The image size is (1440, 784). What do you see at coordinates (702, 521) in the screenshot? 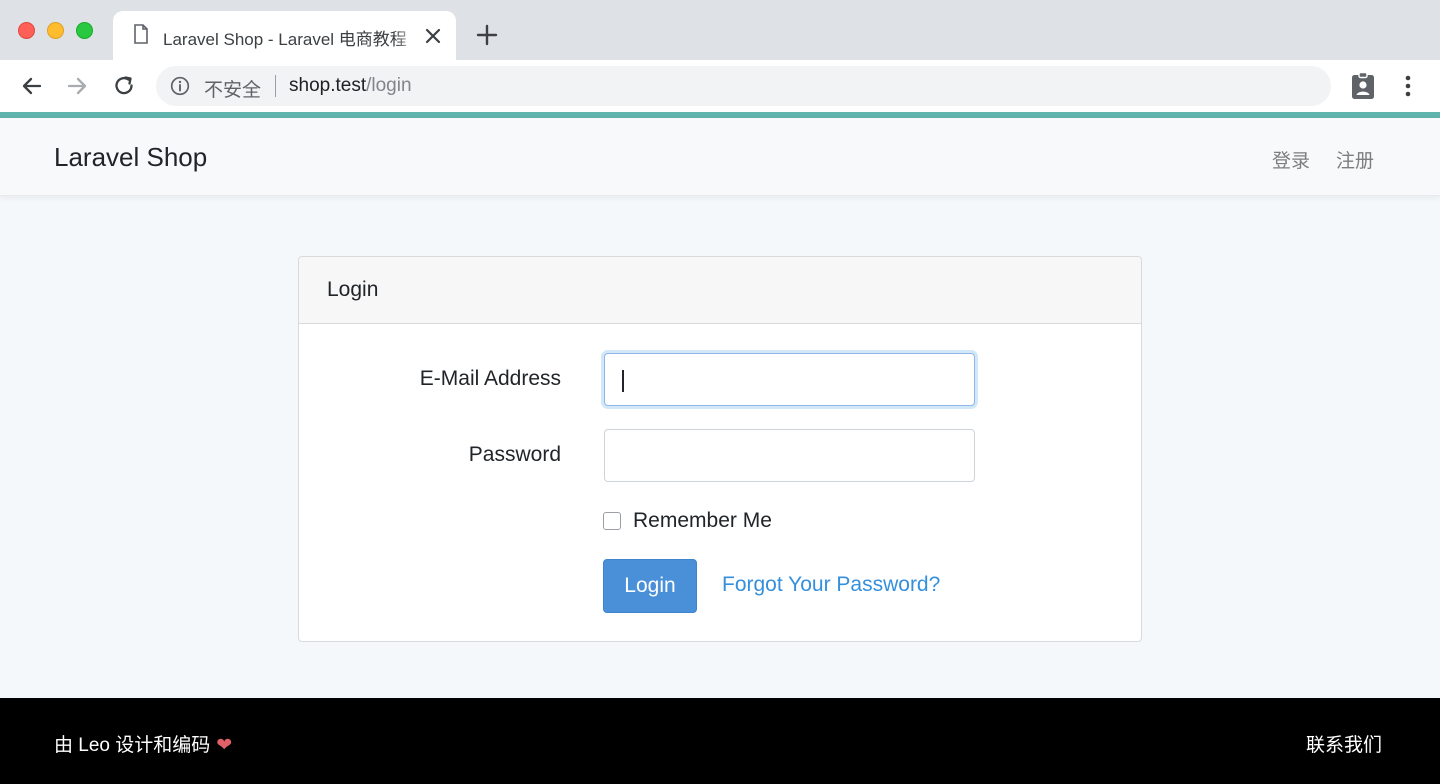
I see `remember-me-label: Remember Me` at bounding box center [702, 521].